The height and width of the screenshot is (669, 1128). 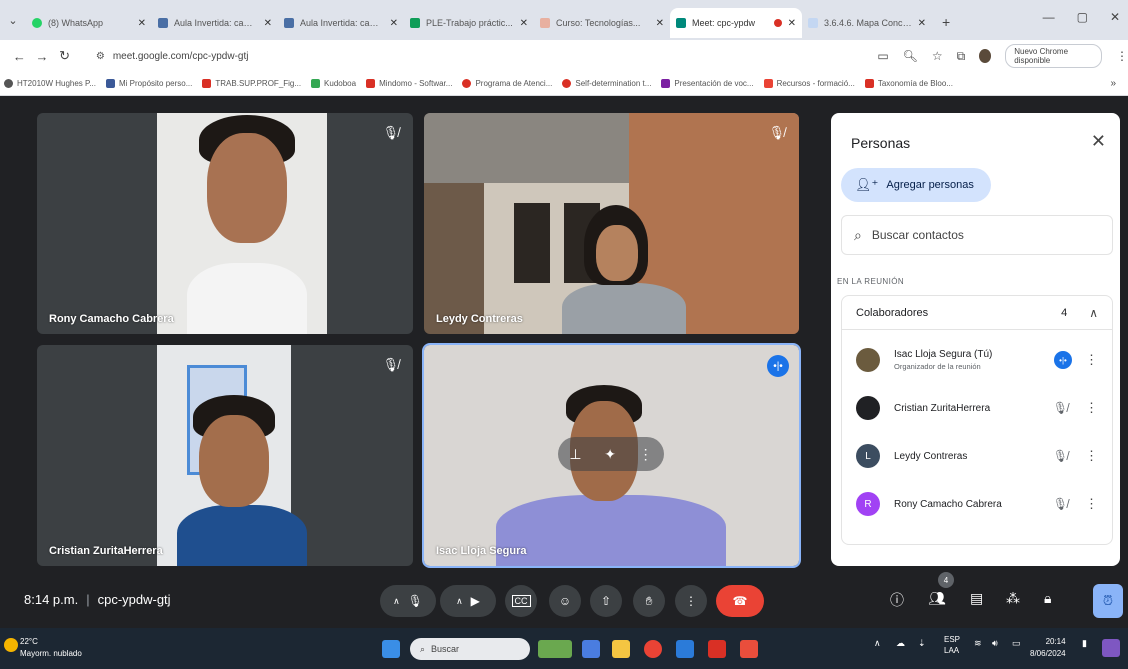 What do you see at coordinates (1098, 141) in the screenshot?
I see `close-panel-icon: ✕` at bounding box center [1098, 141].